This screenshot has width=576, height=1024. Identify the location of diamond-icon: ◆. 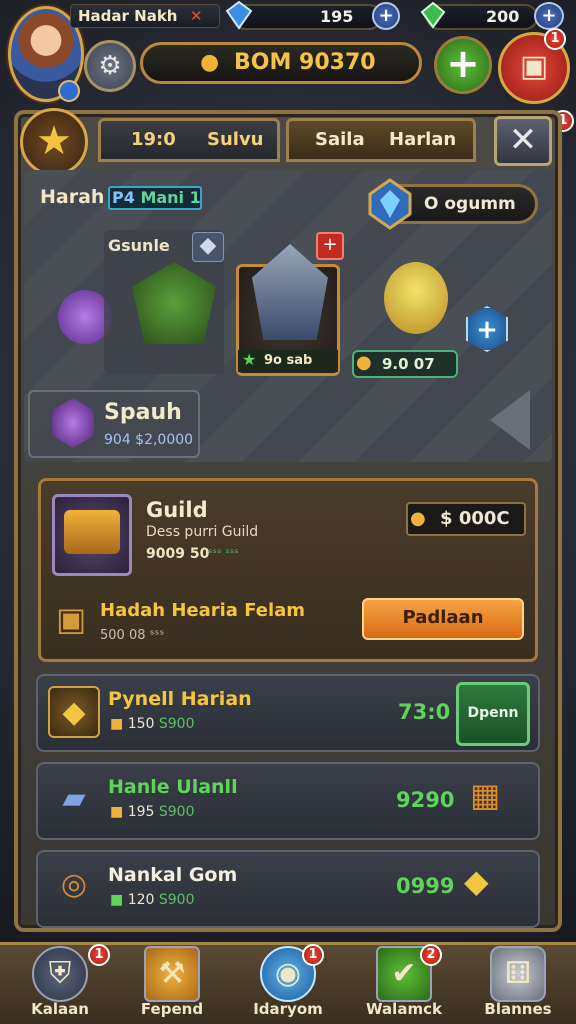
(208, 245).